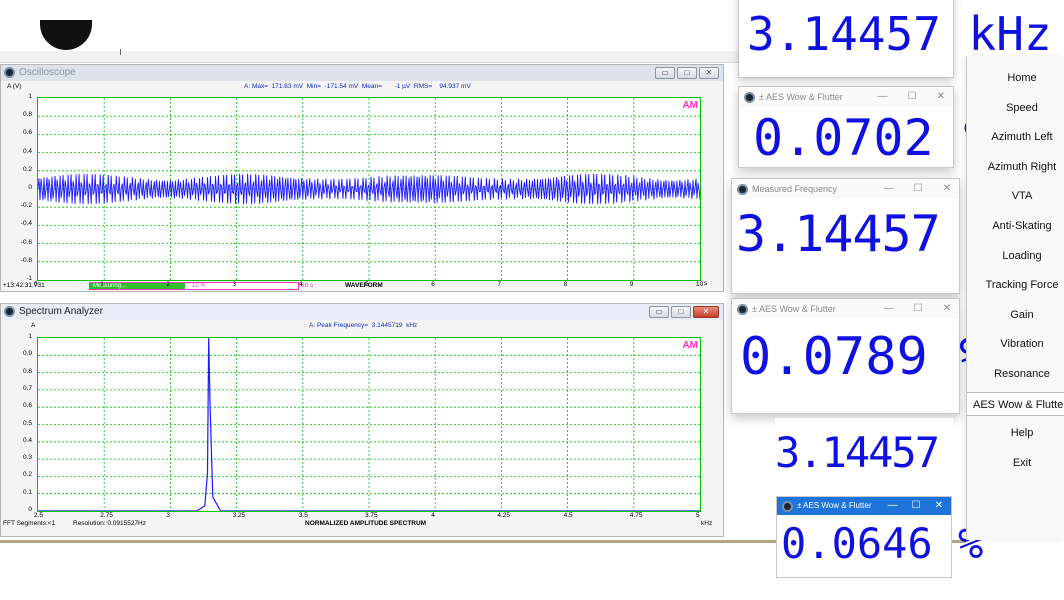 The image size is (1064, 600). I want to click on x-tick-label: 7, so click(499, 284).